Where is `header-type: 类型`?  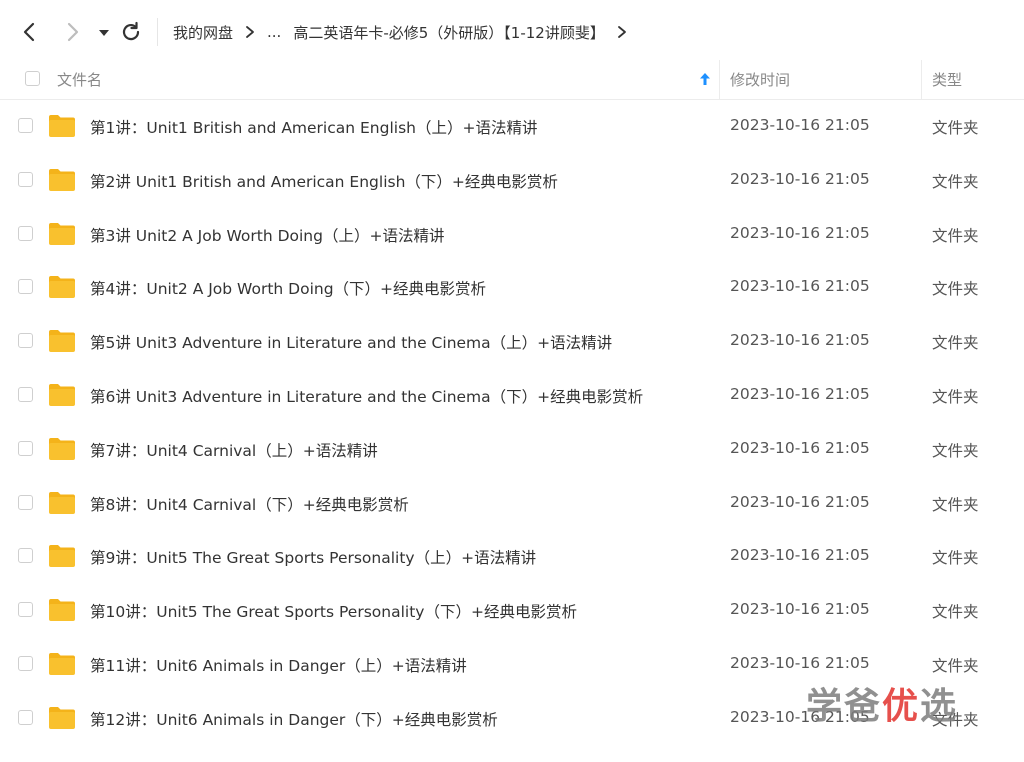 header-type: 类型 is located at coordinates (947, 79).